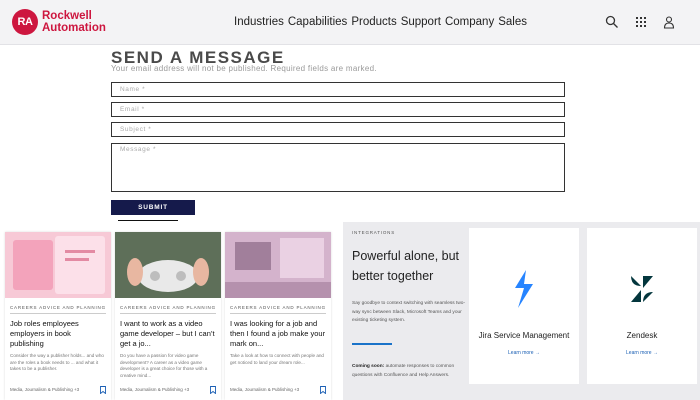  Describe the element at coordinates (524, 335) in the screenshot. I see `integration-name: Jira Service Management` at that location.